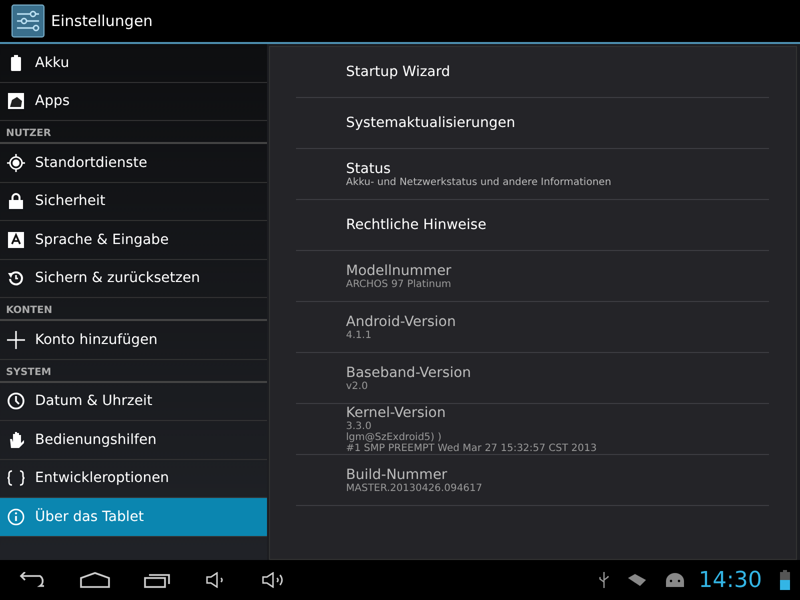 The height and width of the screenshot is (600, 800). Describe the element at coordinates (133, 371) in the screenshot. I see `section-header: SYSTEM` at that location.